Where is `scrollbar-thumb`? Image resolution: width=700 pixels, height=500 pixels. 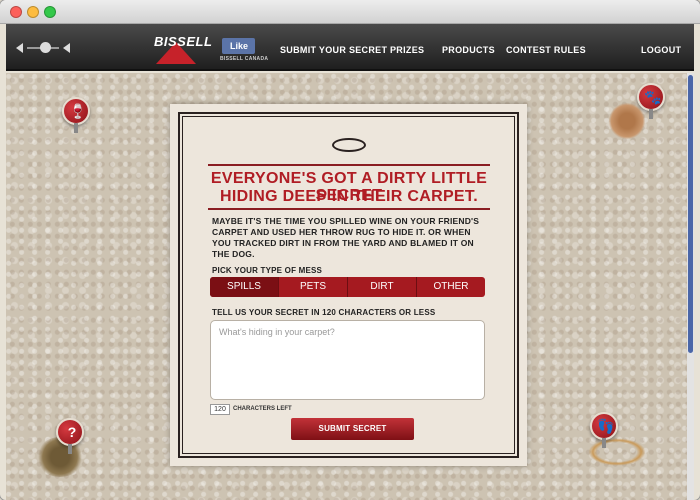 scrollbar-thumb is located at coordinates (690, 214).